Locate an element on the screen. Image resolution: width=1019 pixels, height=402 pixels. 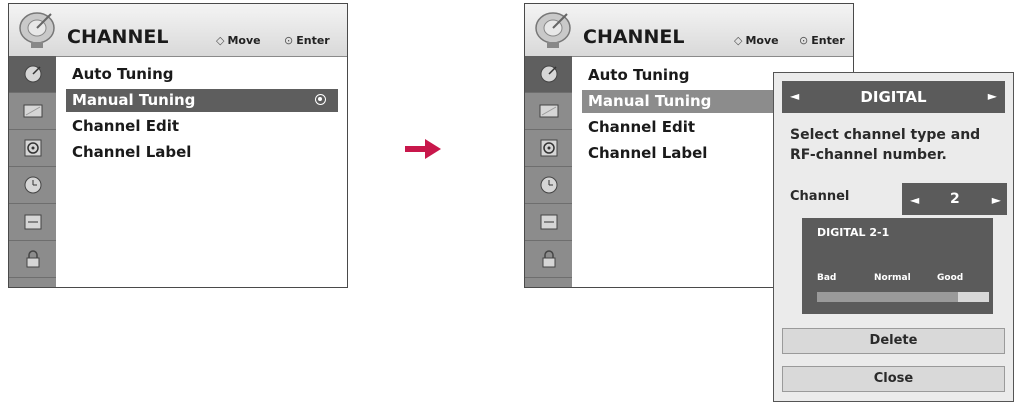
signal-strength-bar is located at coordinates (903, 297).